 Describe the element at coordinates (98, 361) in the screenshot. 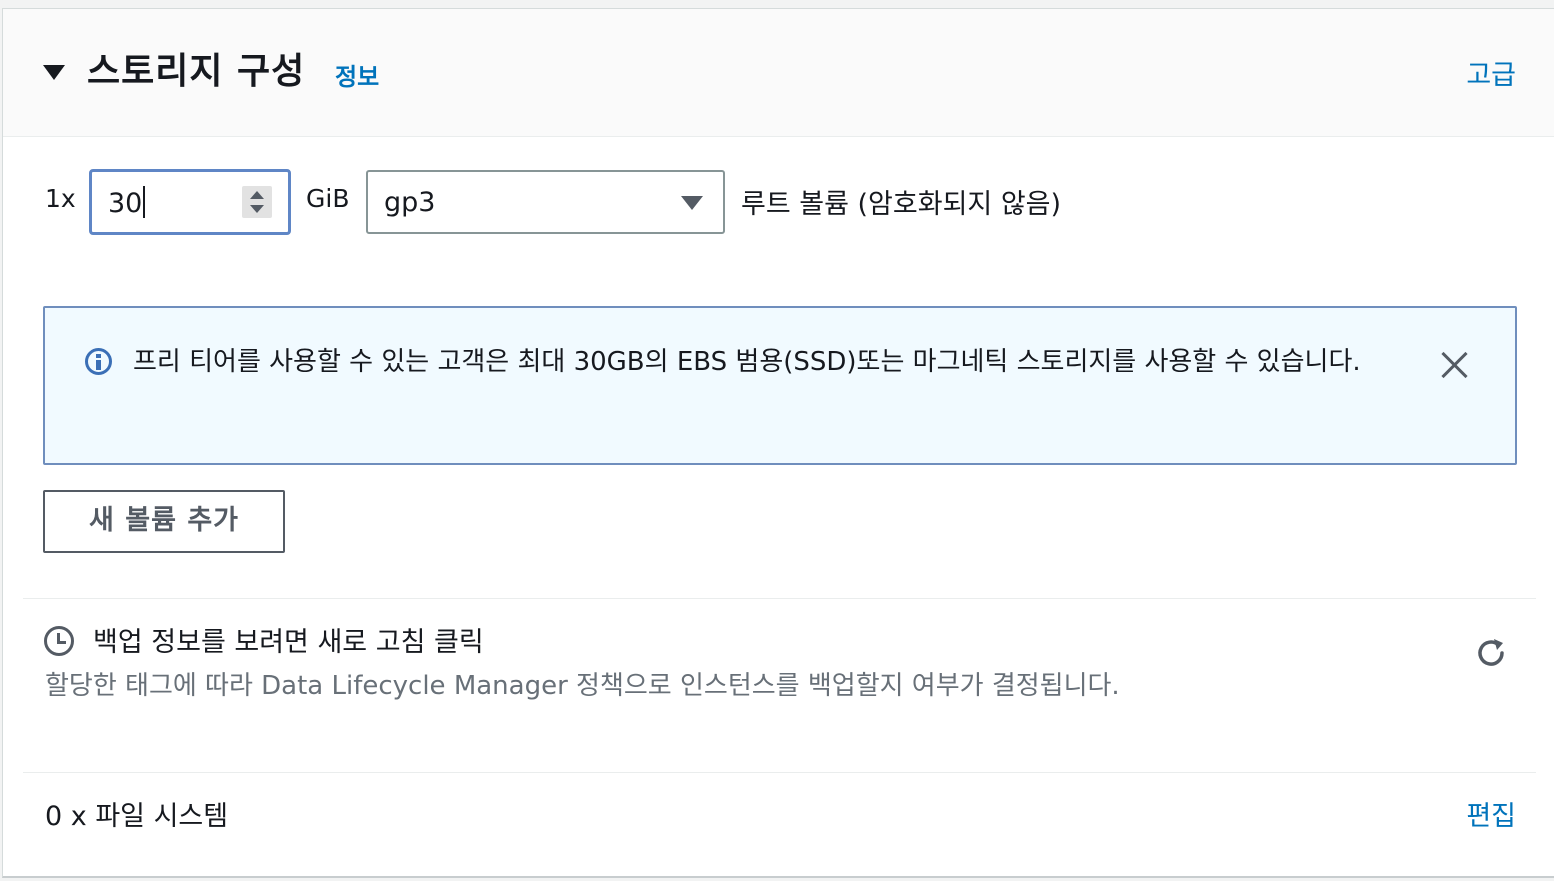

I see `info-icon` at that location.